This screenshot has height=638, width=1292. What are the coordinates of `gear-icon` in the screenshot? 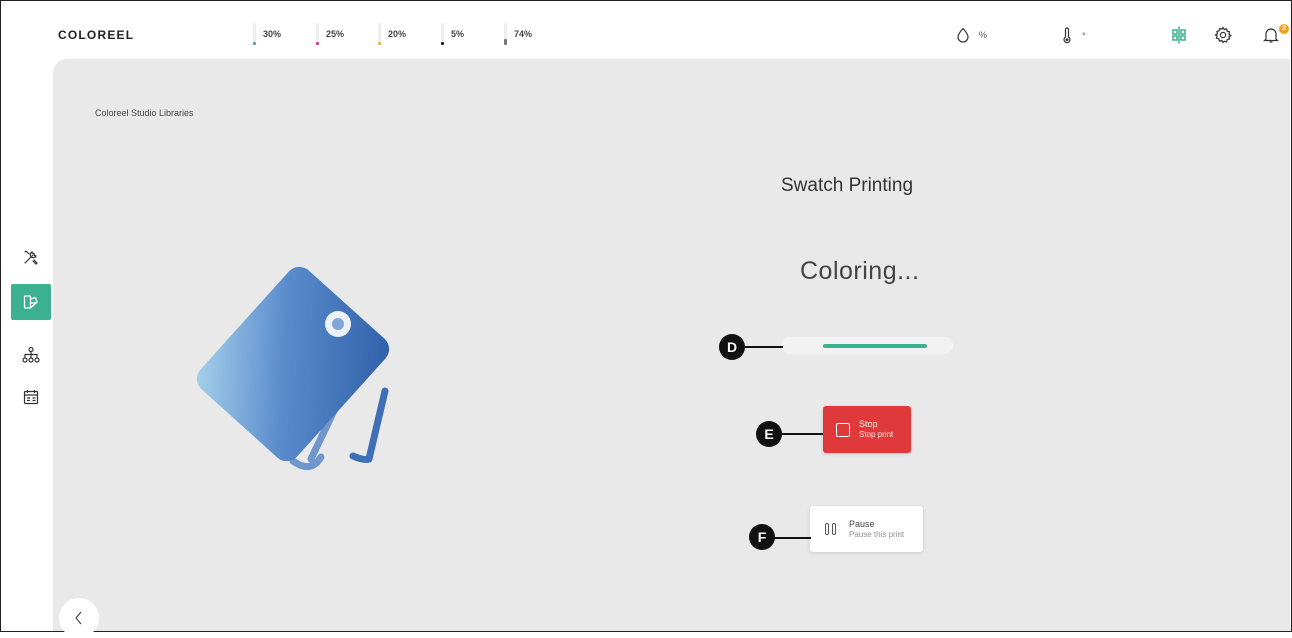 It's located at (1223, 35).